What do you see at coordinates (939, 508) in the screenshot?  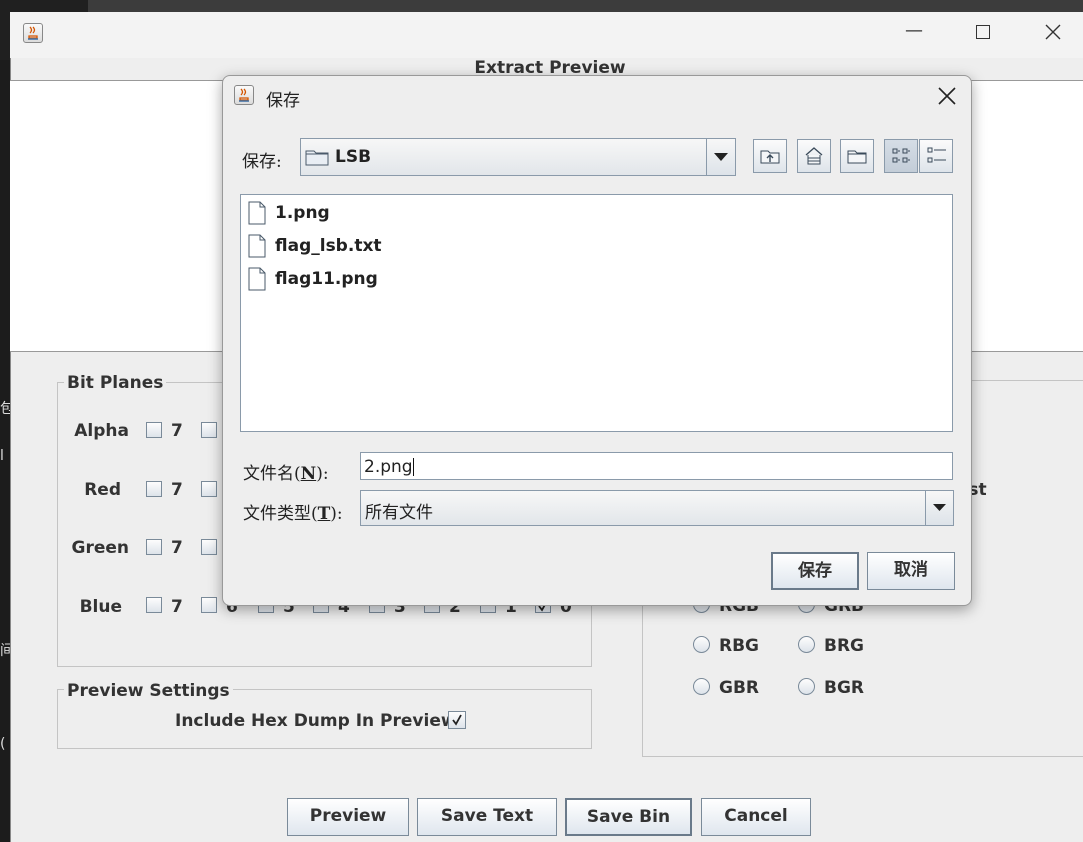 I see `filetype-dropdown-arrow` at bounding box center [939, 508].